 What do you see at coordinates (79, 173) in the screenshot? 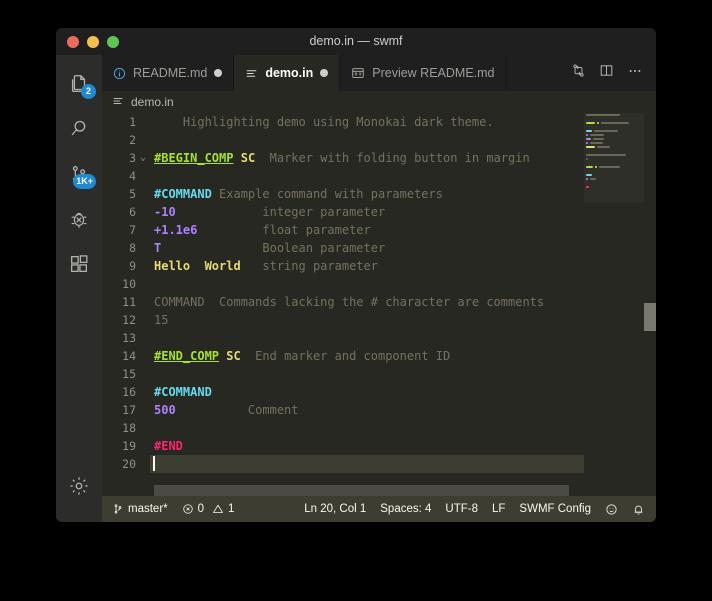
I see `sidebar-item-source-control: 1K+` at bounding box center [79, 173].